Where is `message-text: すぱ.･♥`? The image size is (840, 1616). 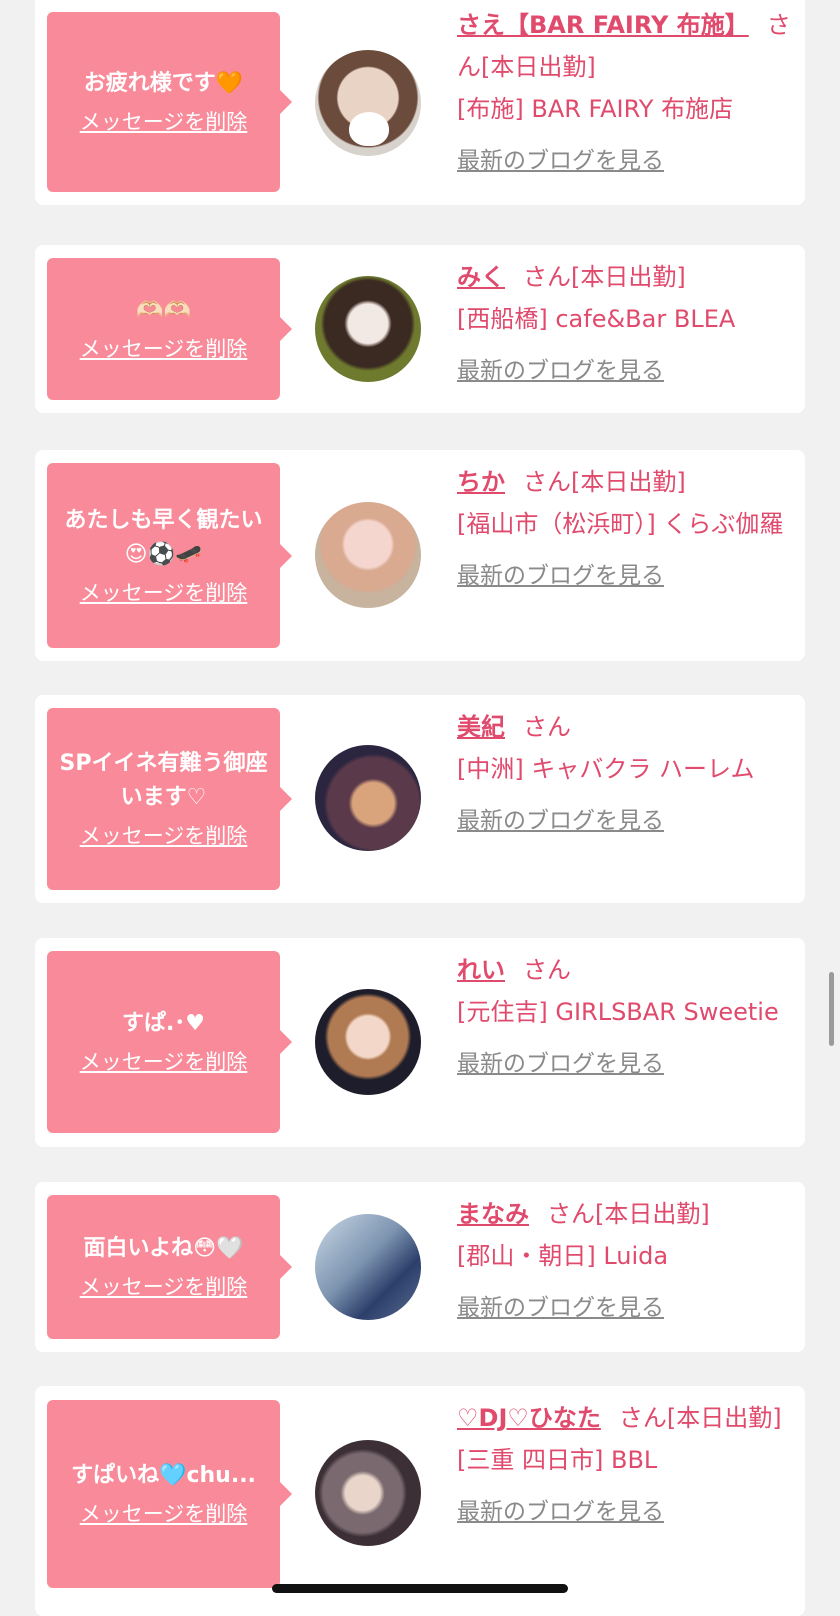
message-text: すぱ.･♥ is located at coordinates (163, 1023).